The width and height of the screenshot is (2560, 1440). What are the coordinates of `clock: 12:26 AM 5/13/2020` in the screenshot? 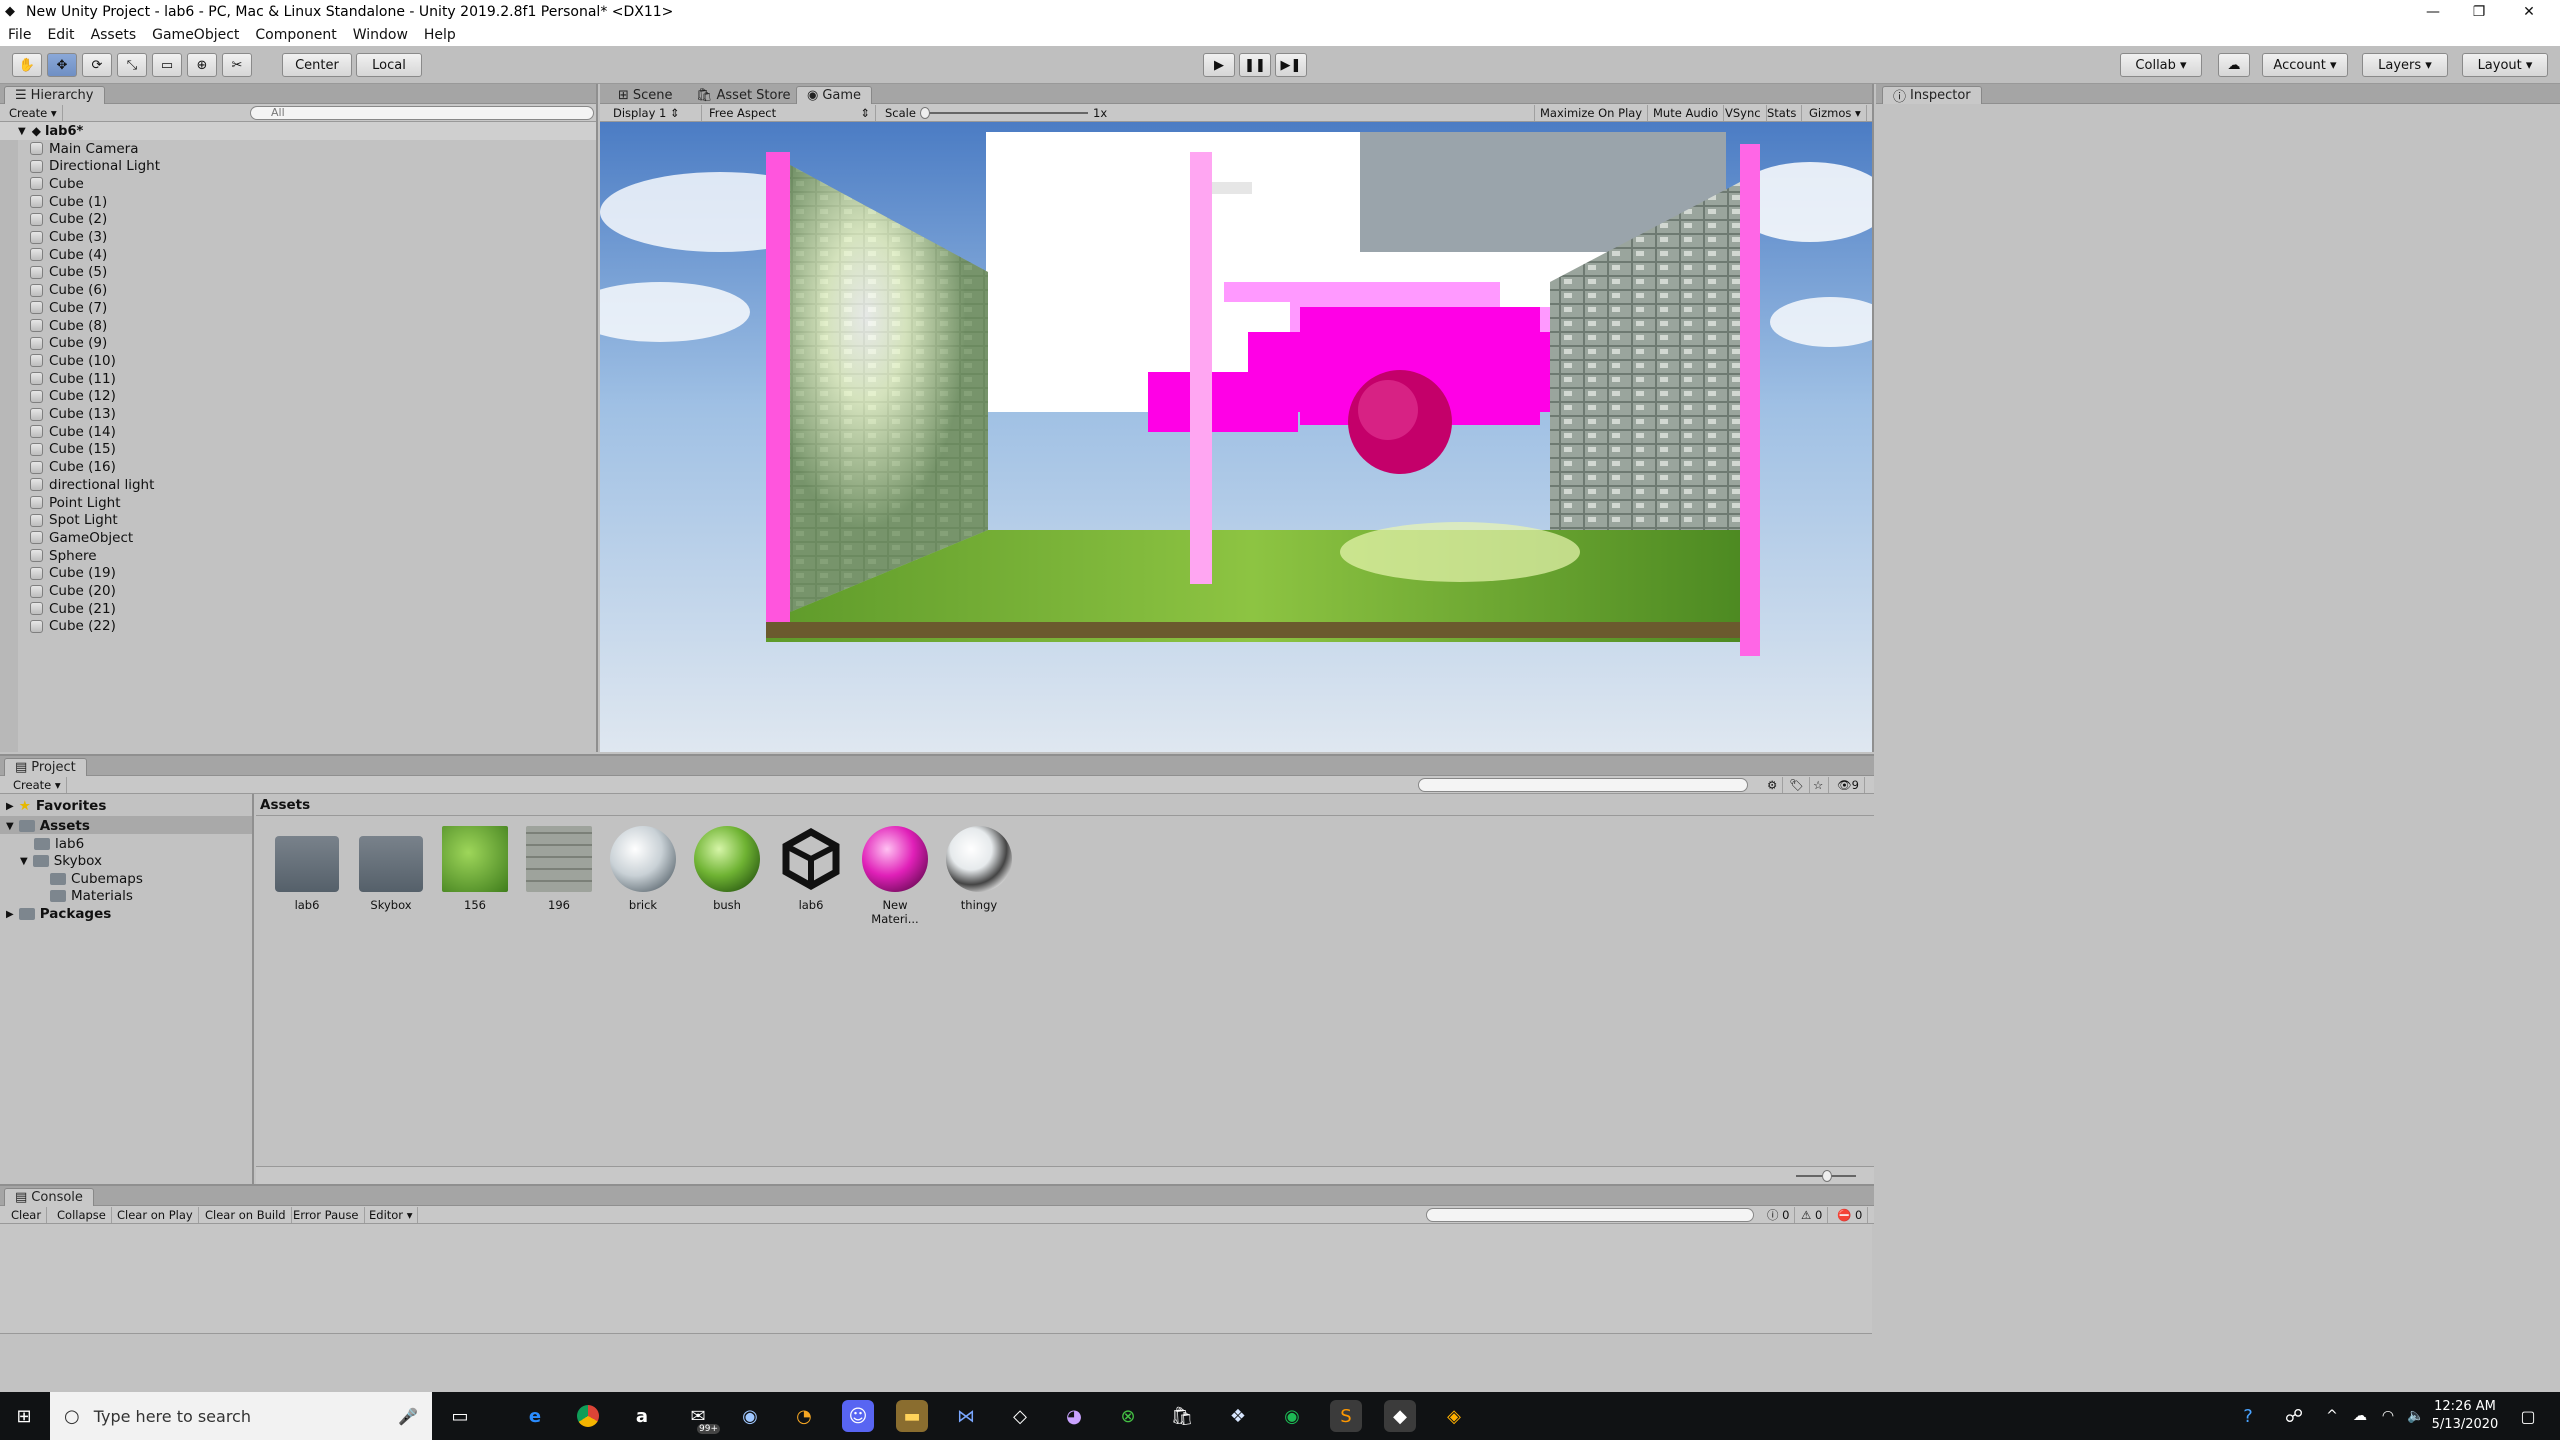 It's located at (2465, 1416).